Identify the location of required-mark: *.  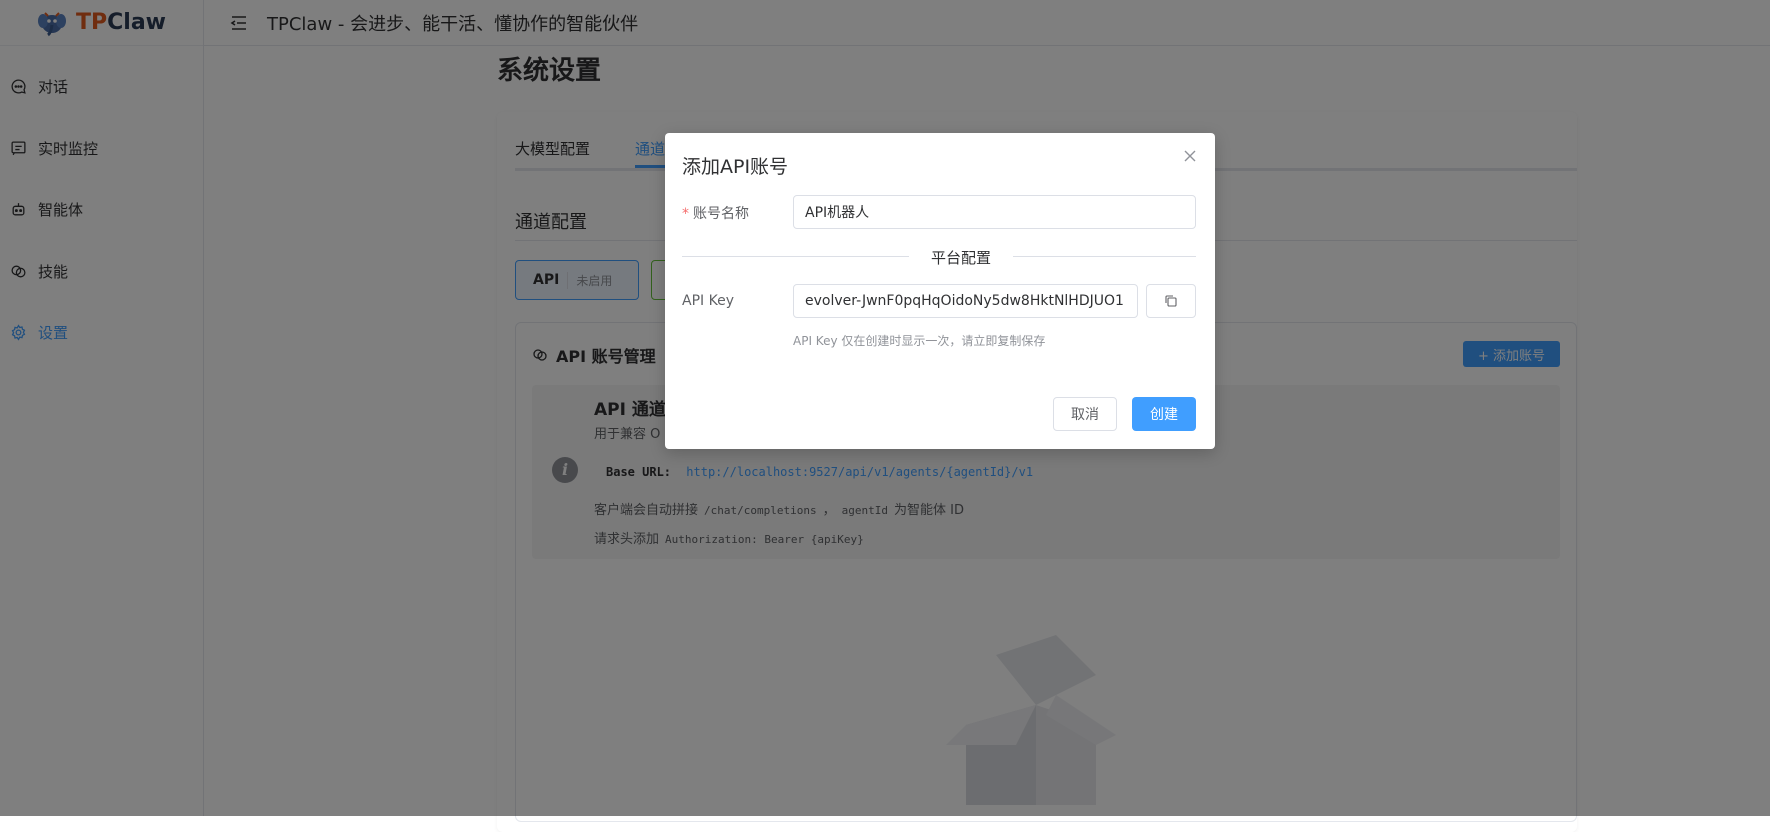
(685, 214).